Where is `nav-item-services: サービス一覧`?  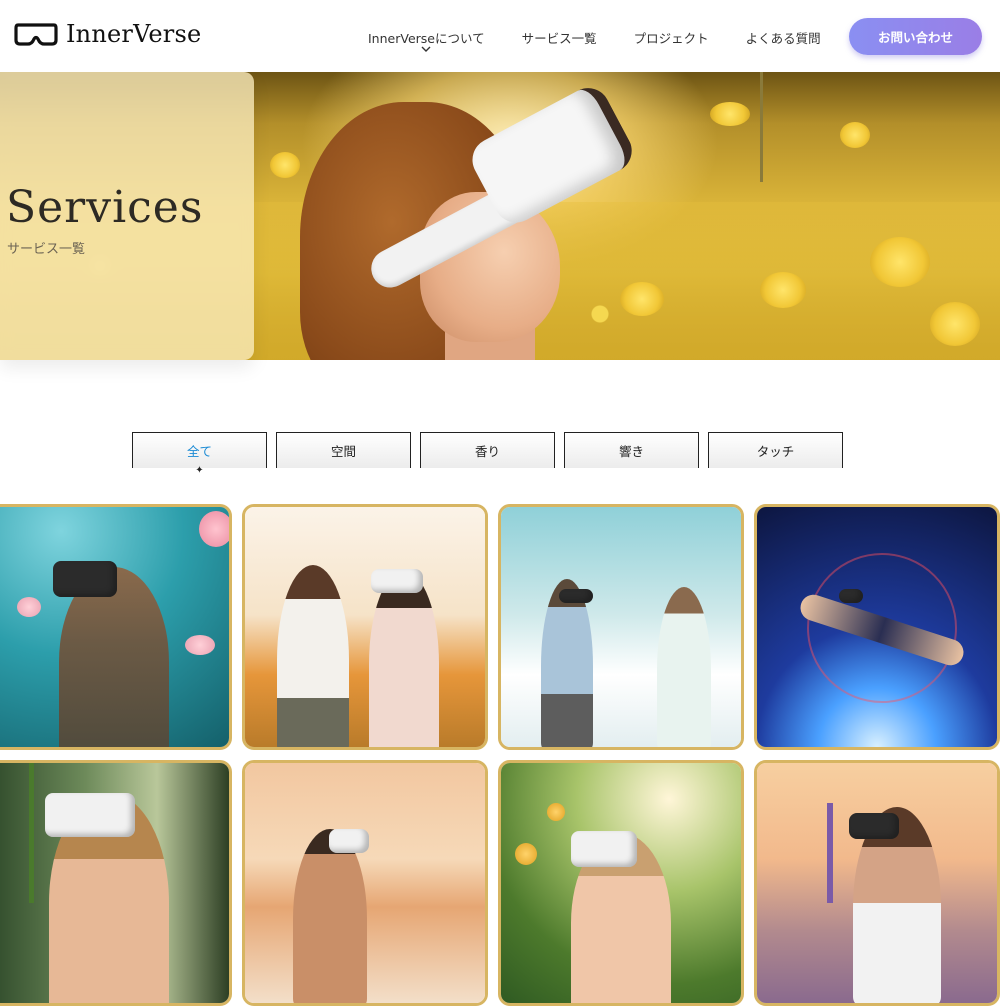 nav-item-services: サービス一覧 is located at coordinates (559, 37).